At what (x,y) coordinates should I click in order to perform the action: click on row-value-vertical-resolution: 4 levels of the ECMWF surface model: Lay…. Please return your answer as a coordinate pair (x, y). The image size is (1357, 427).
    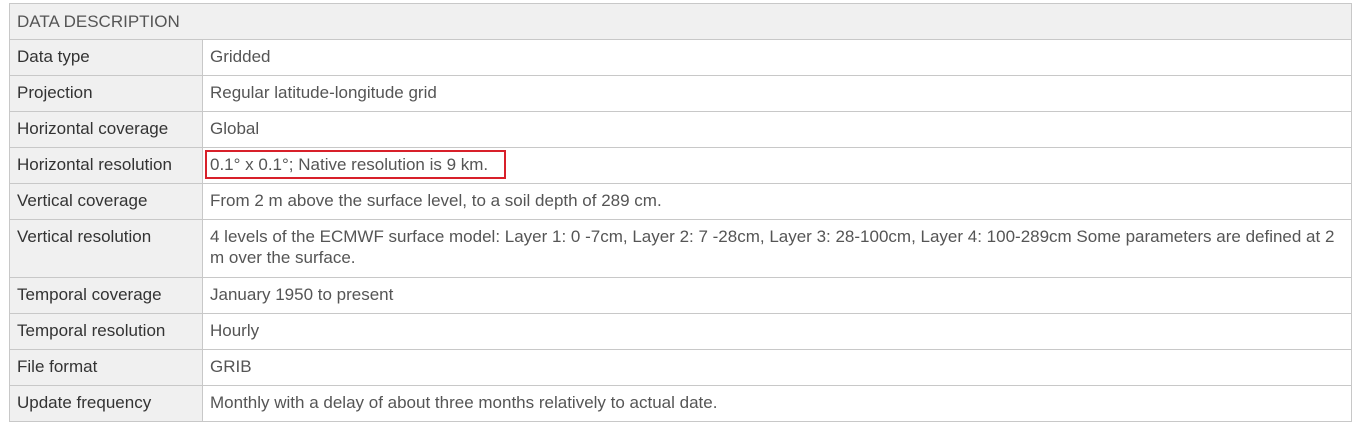
    Looking at the image, I should click on (777, 248).